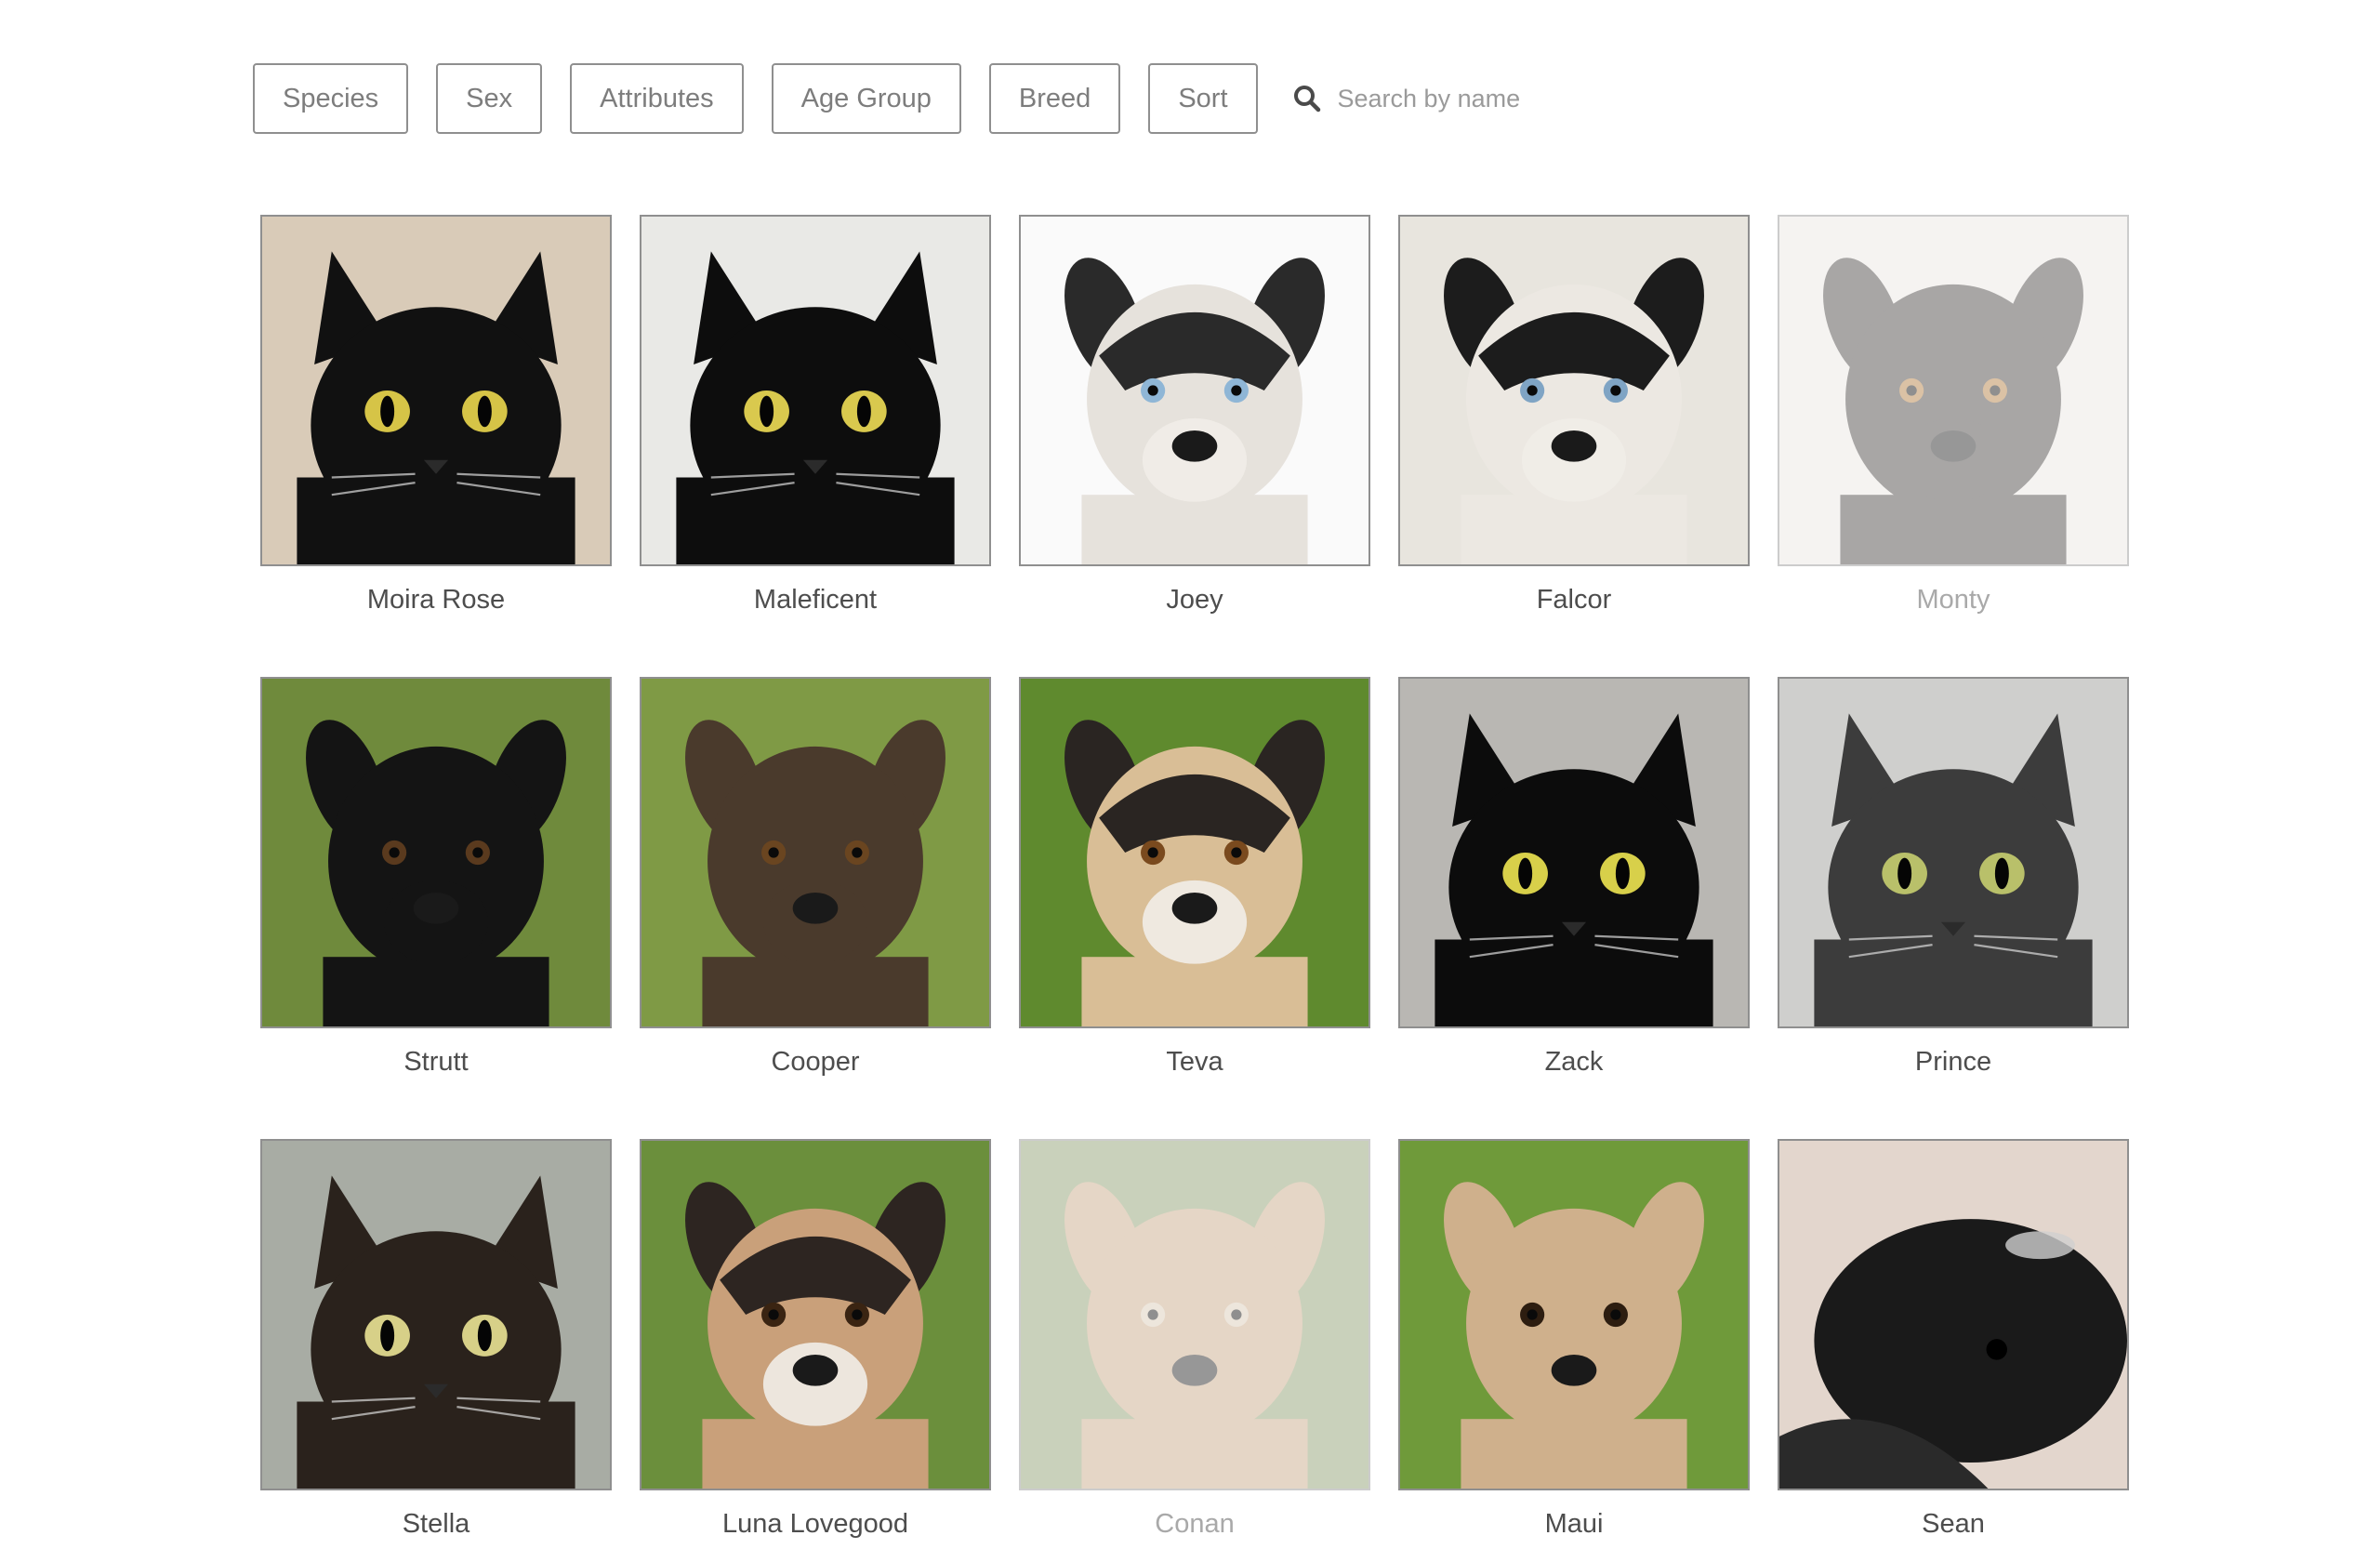  I want to click on search-box, so click(1510, 98).